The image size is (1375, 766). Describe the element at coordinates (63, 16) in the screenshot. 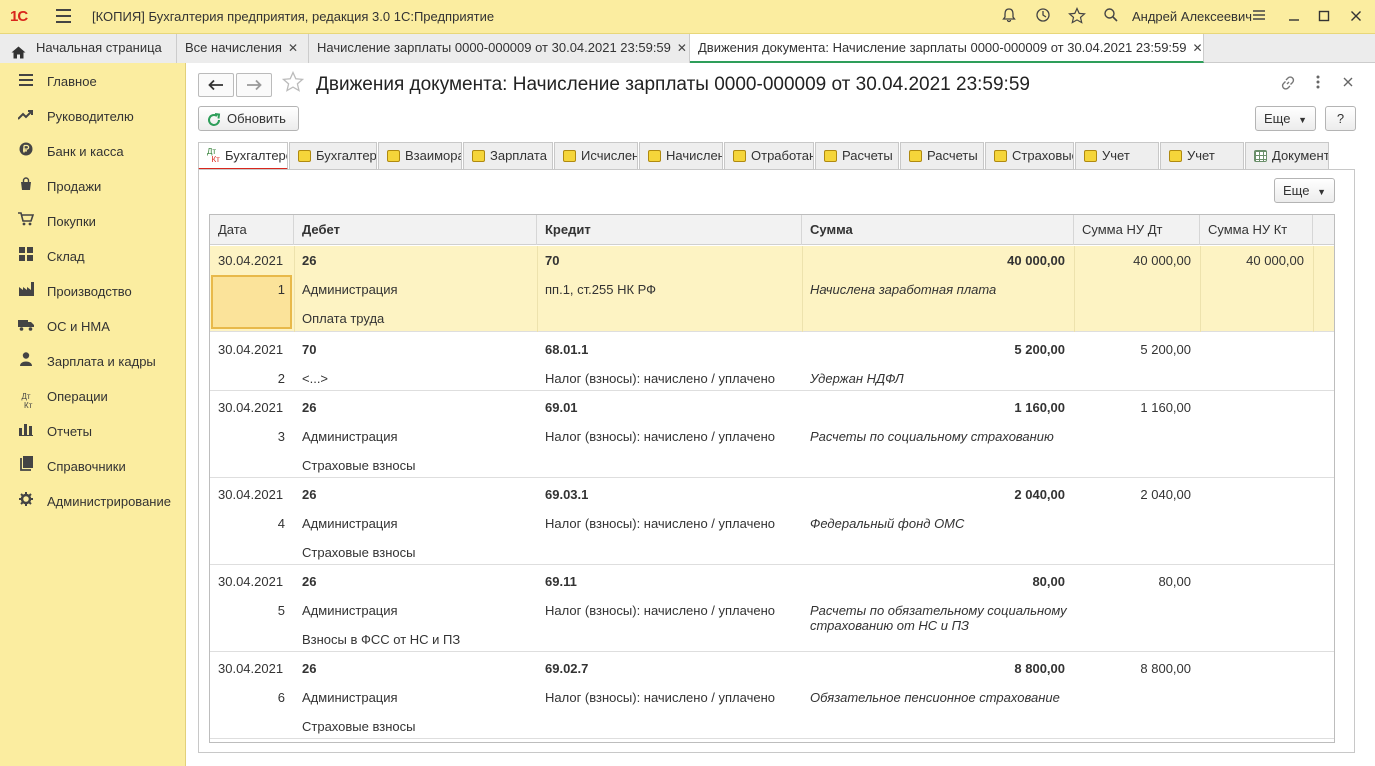

I see `main-menu-icon` at that location.